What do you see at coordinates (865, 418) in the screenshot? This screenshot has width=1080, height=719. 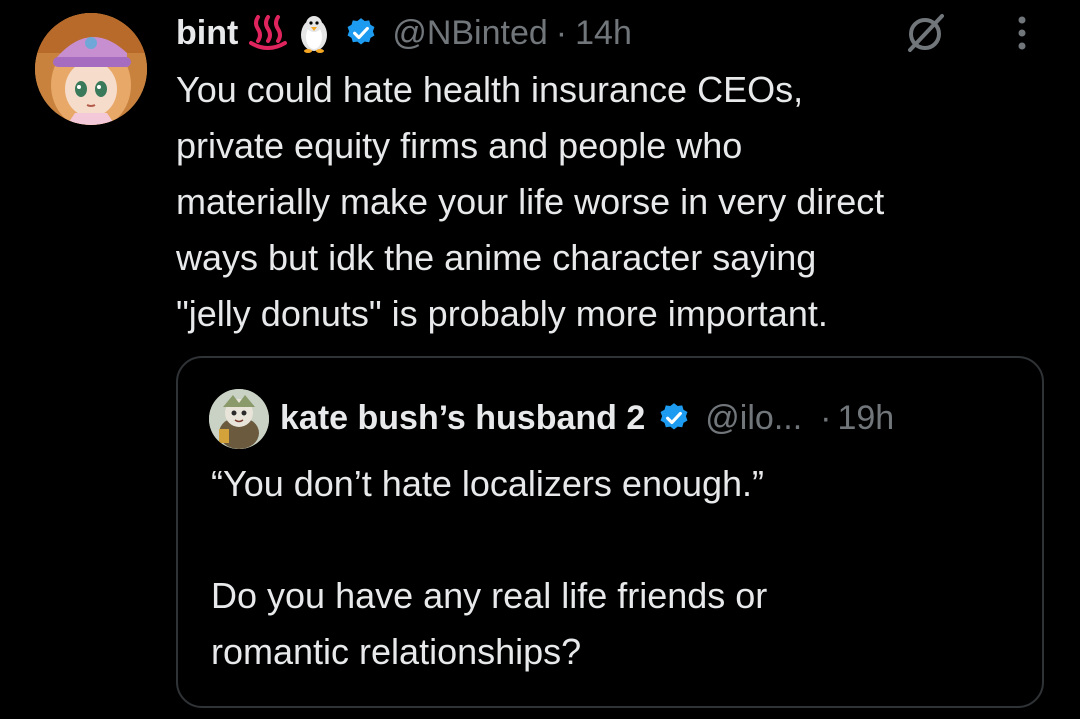 I see `quoted-tweet-timestamp: 19h` at bounding box center [865, 418].